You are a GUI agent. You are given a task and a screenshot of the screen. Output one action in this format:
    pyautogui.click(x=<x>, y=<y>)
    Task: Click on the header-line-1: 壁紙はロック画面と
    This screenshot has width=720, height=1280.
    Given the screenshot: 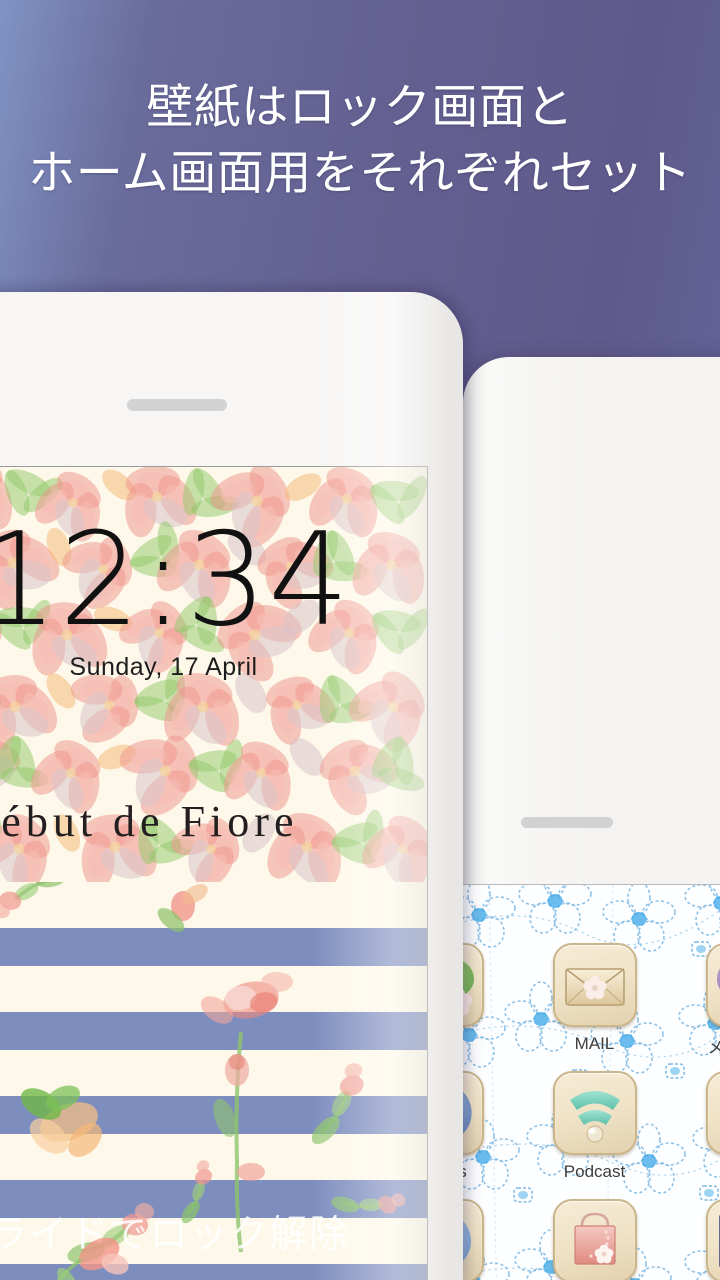 What is the action you would take?
    pyautogui.click(x=360, y=106)
    